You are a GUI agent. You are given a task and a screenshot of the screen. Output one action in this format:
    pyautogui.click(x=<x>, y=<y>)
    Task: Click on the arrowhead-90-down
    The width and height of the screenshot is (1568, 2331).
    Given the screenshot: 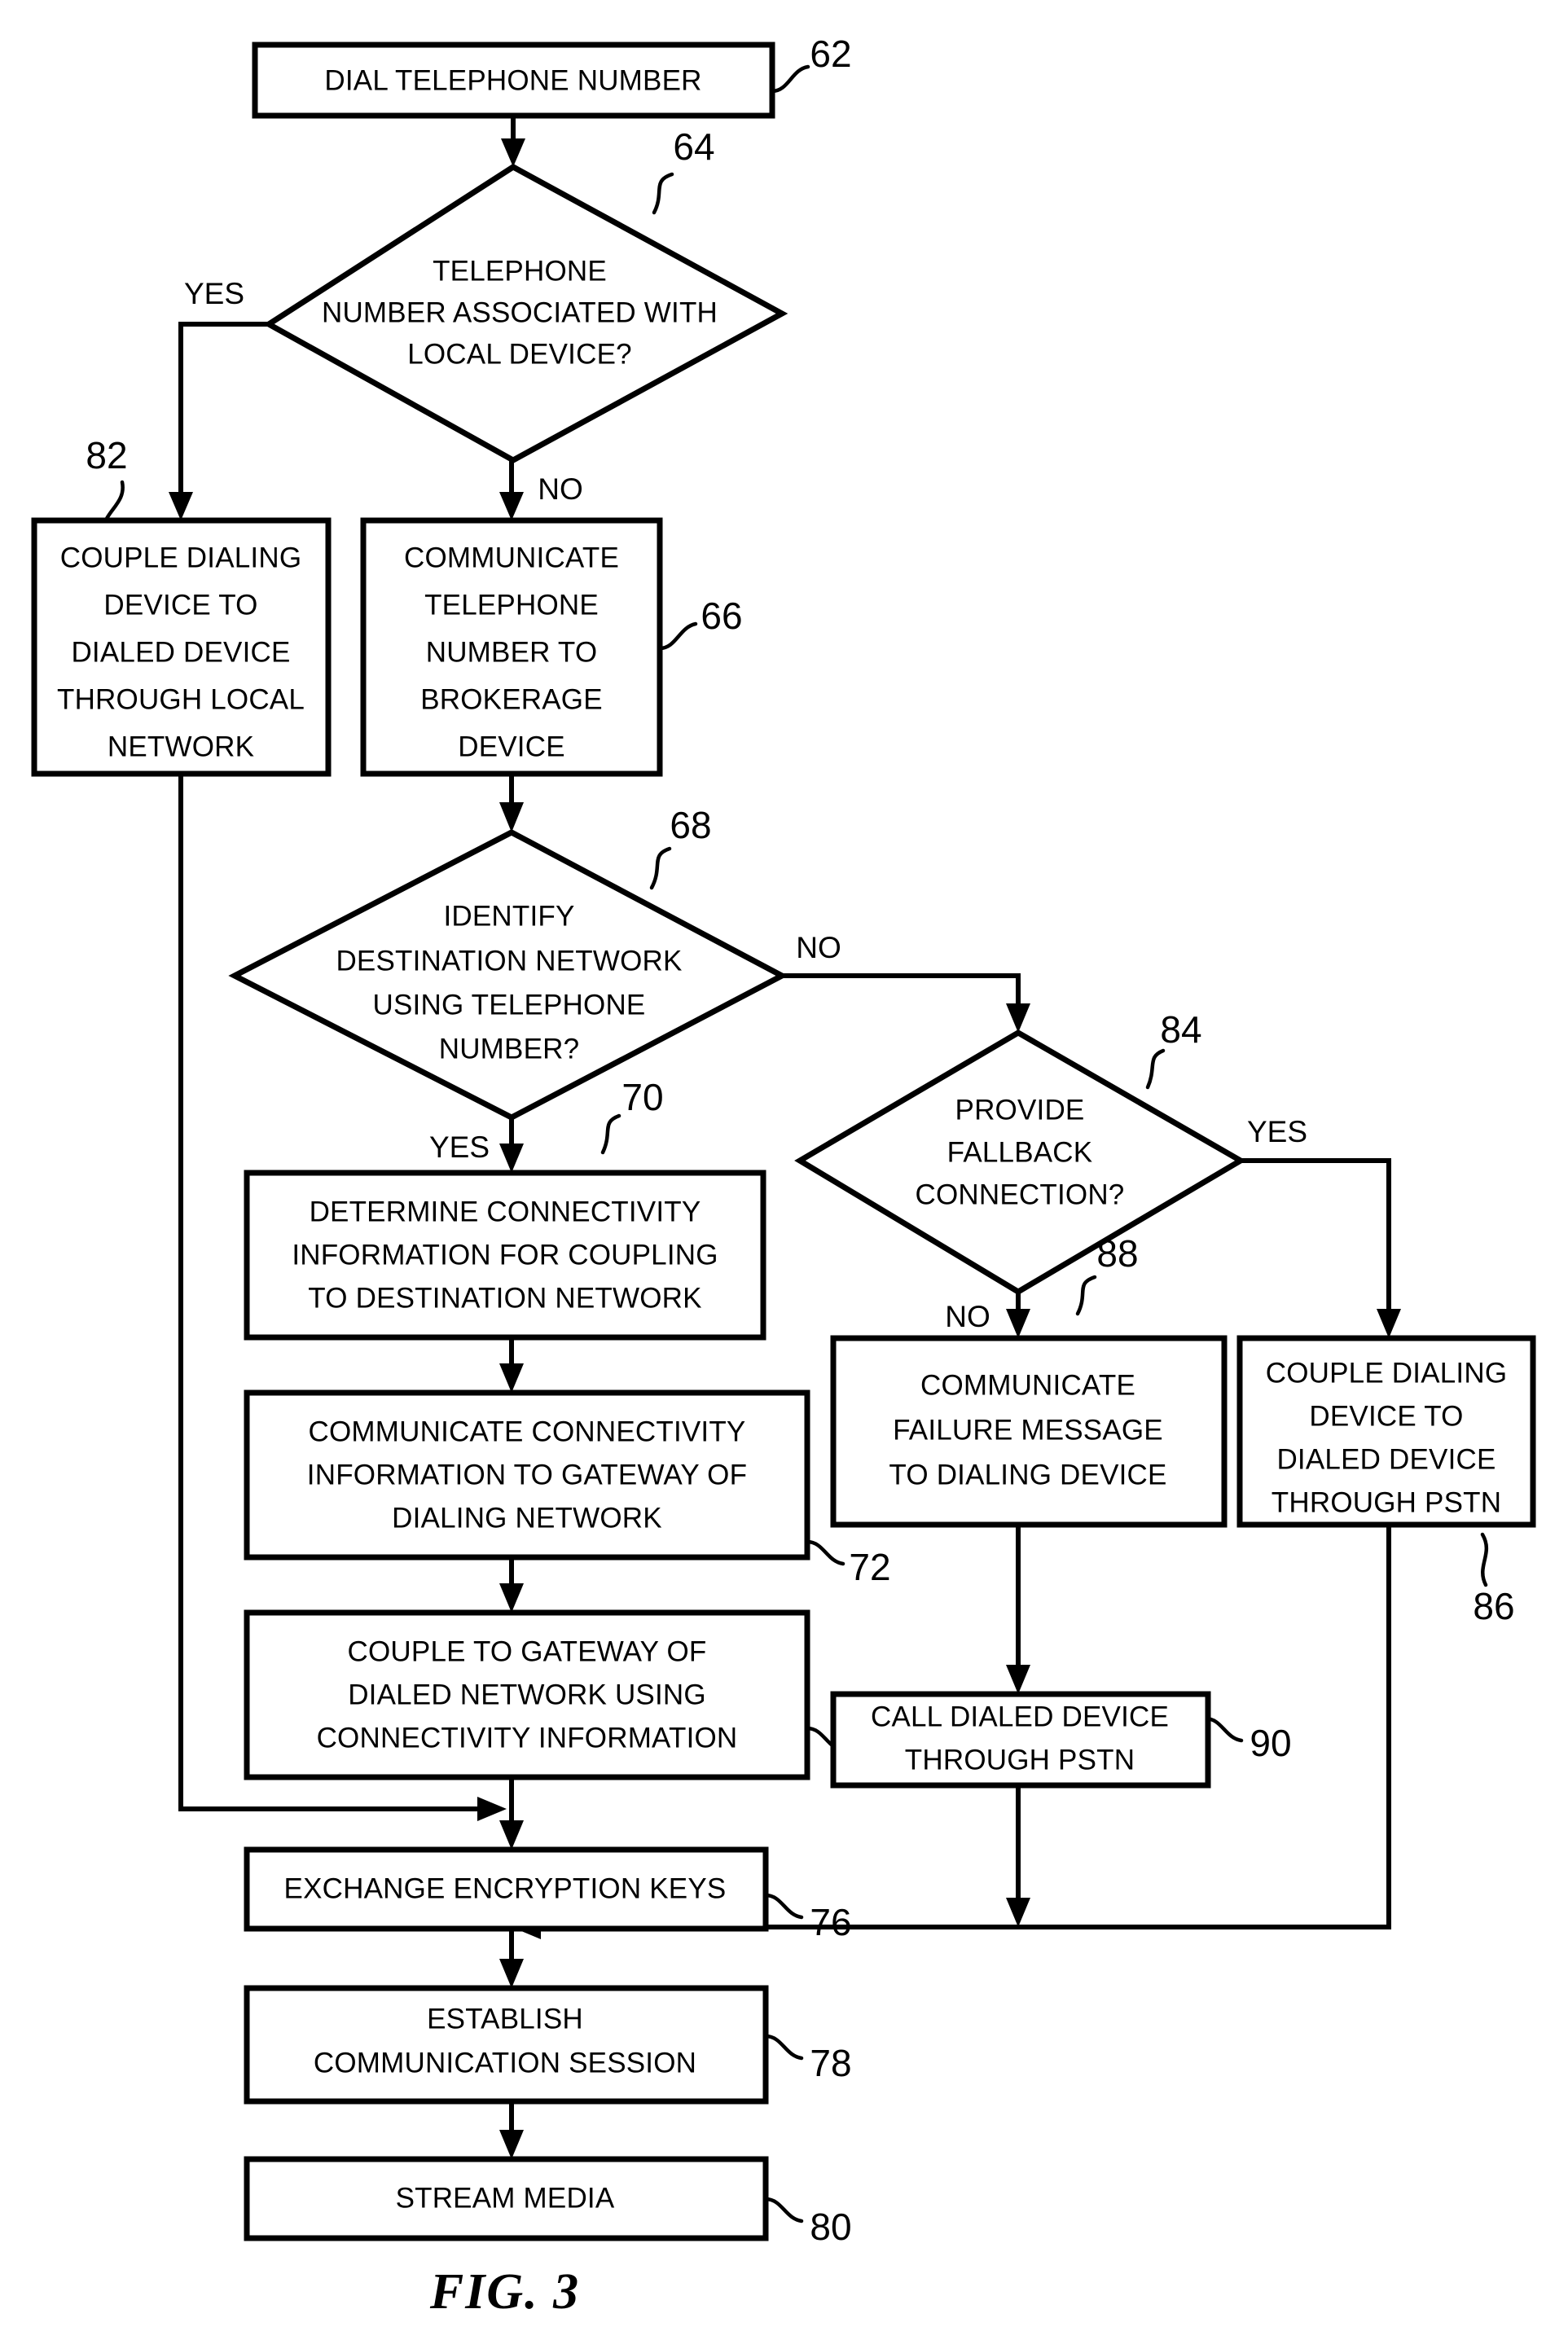 What is the action you would take?
    pyautogui.click(x=1018, y=1912)
    